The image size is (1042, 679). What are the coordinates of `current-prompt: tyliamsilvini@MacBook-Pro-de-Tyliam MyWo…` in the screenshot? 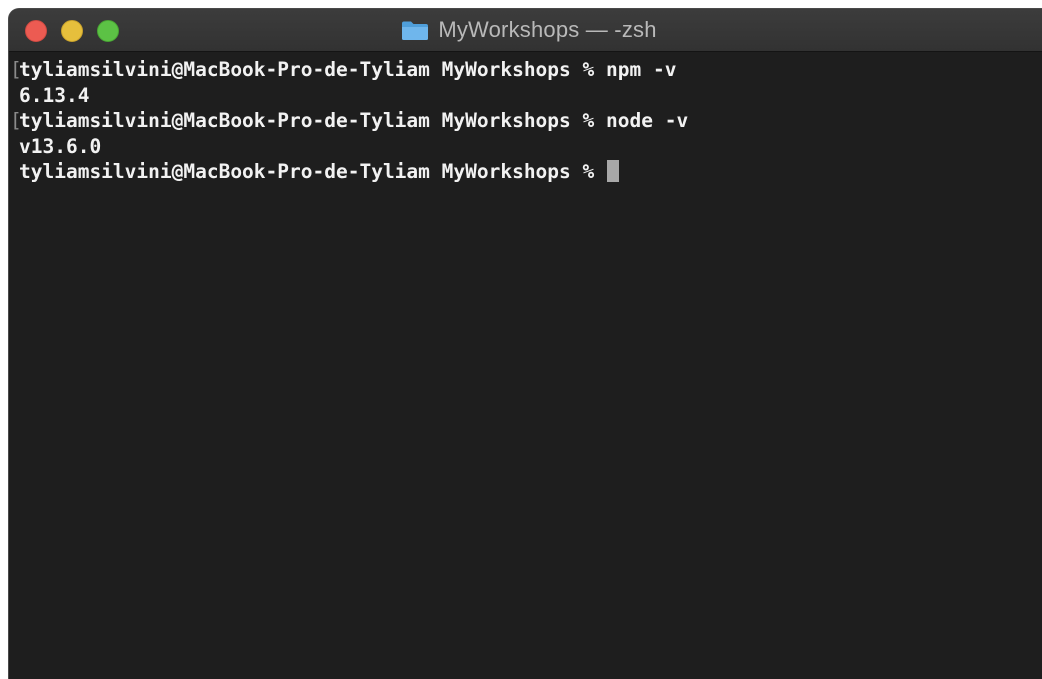 It's located at (312, 171).